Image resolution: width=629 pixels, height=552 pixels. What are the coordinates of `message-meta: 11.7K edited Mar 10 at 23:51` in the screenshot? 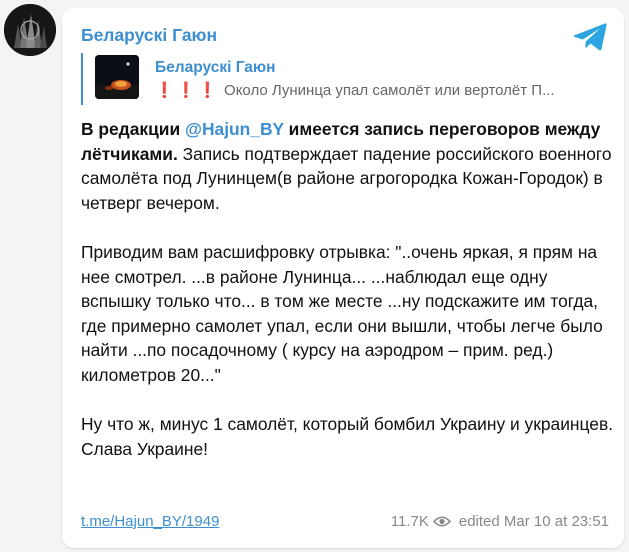 It's located at (500, 521).